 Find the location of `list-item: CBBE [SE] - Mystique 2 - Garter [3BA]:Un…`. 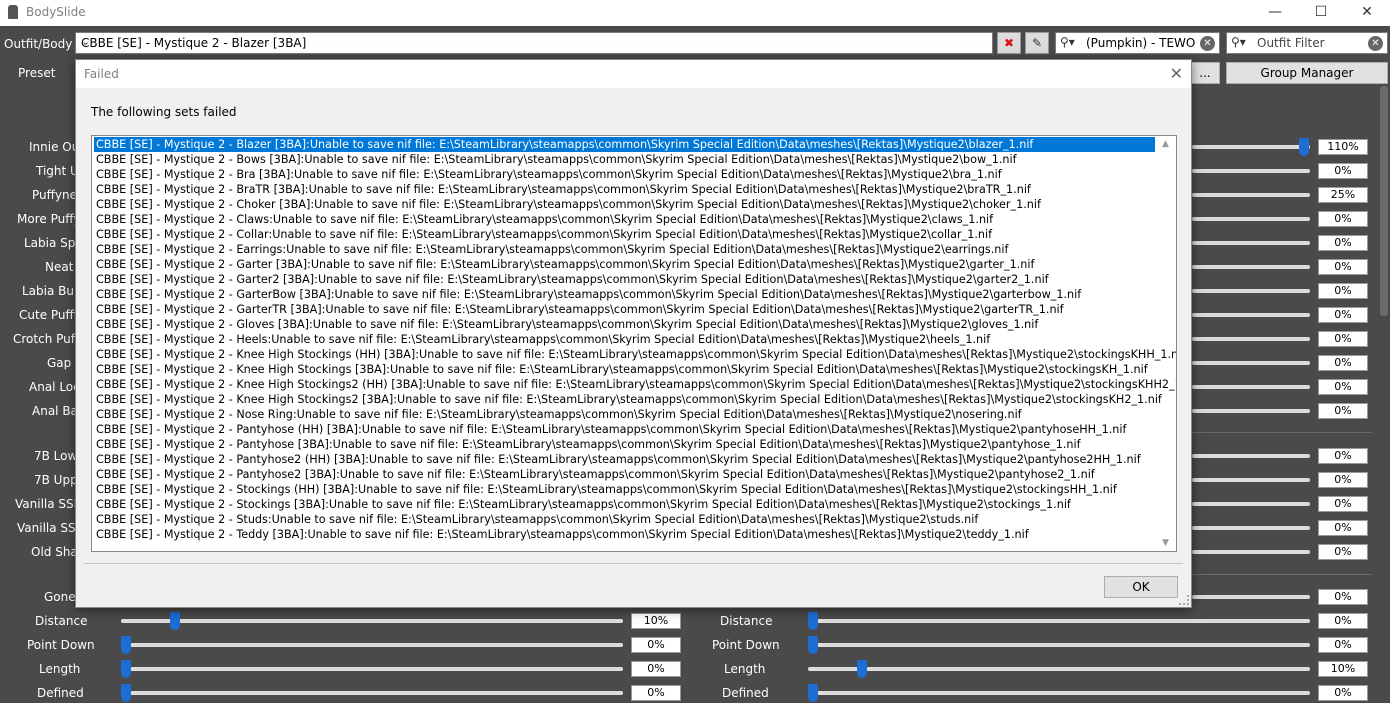

list-item: CBBE [SE] - Mystique 2 - Garter [3BA]:Un… is located at coordinates (564, 264).